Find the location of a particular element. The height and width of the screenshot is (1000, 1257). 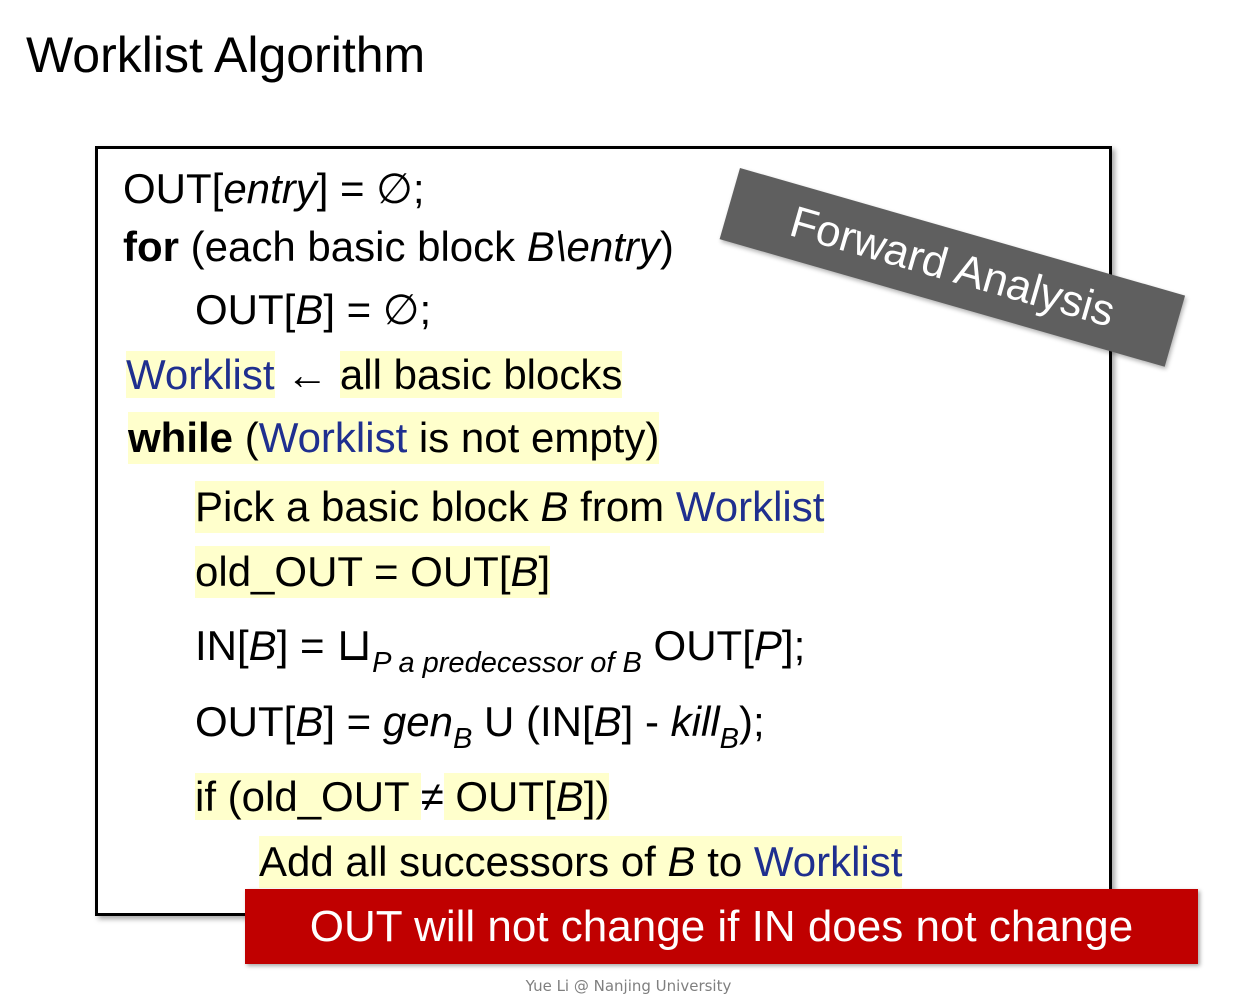

algo-line-old-out: old_OUT = OUT[B] is located at coordinates (373, 572).